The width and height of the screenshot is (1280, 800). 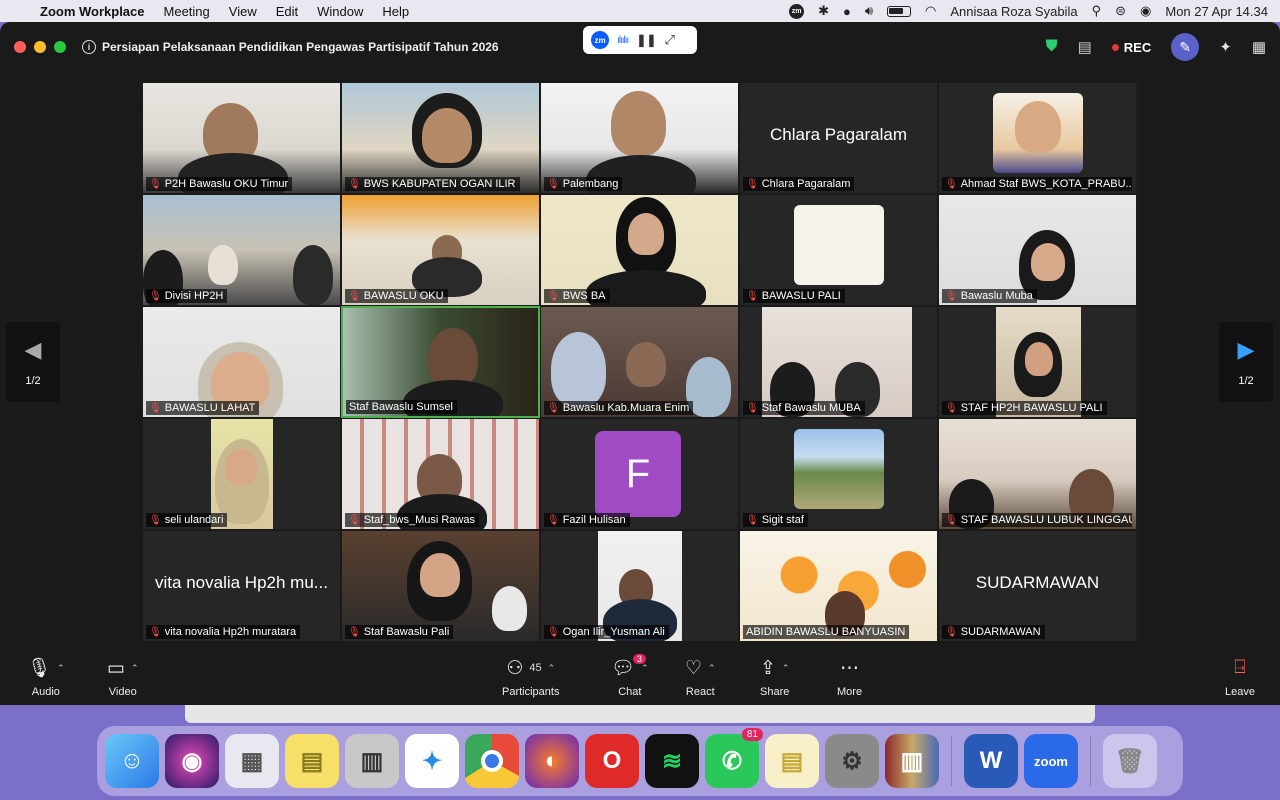 I want to click on participant-tile: 🎙︎ BWS KABUPATEN OGAN ILIR, so click(x=440, y=138).